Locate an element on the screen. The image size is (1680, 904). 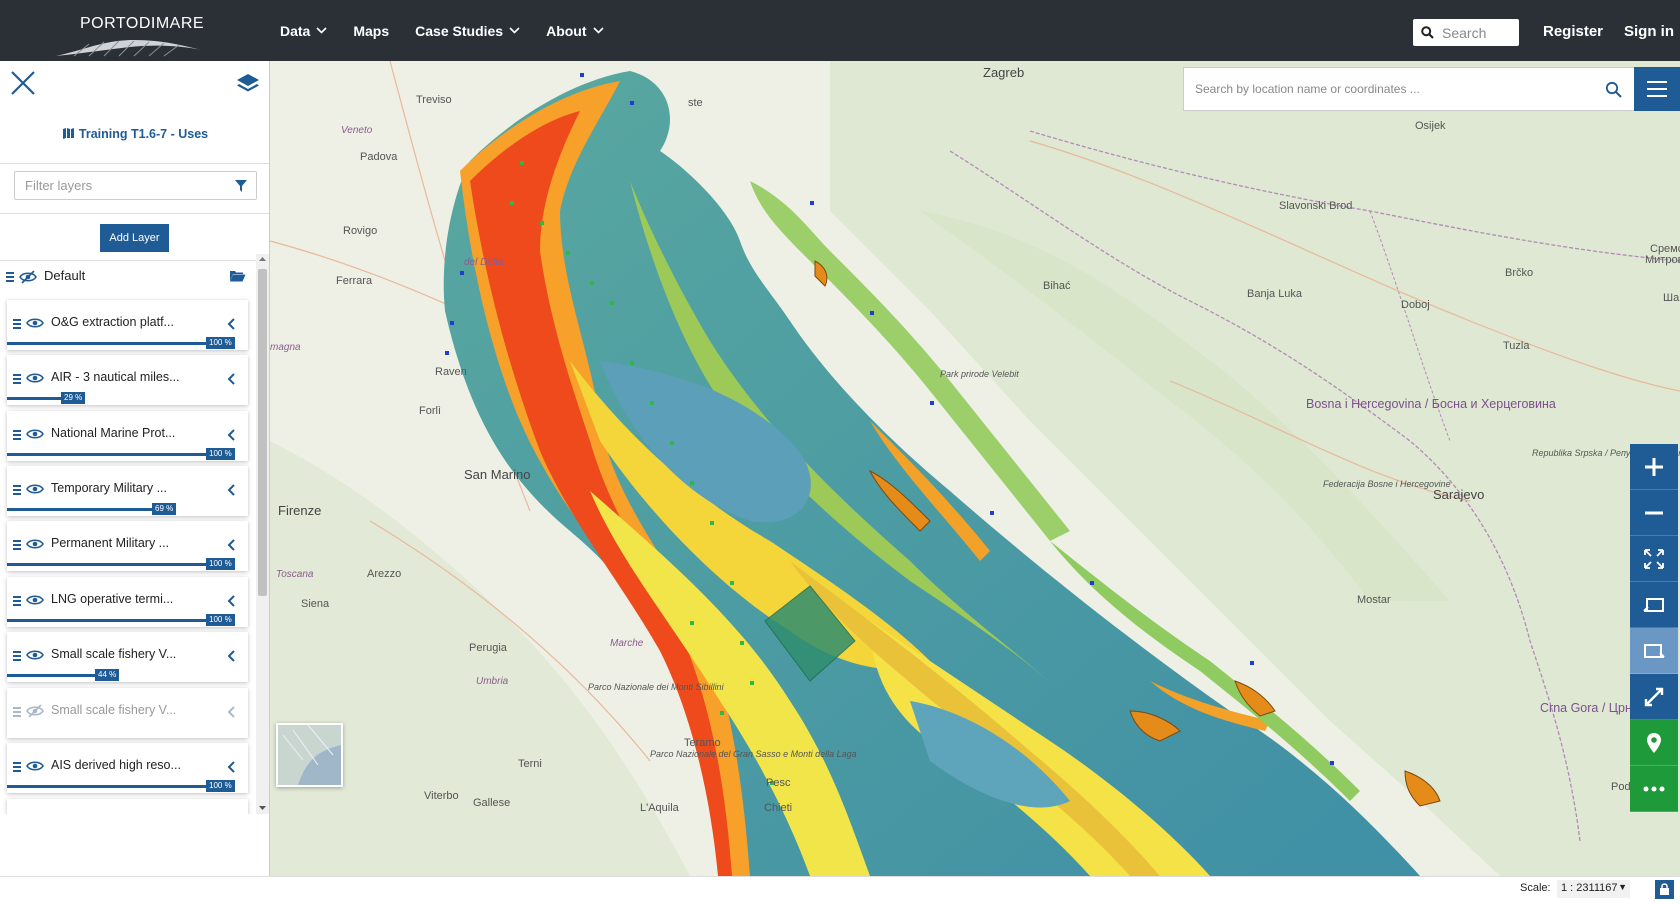
plus-icon is located at coordinates (1654, 466).